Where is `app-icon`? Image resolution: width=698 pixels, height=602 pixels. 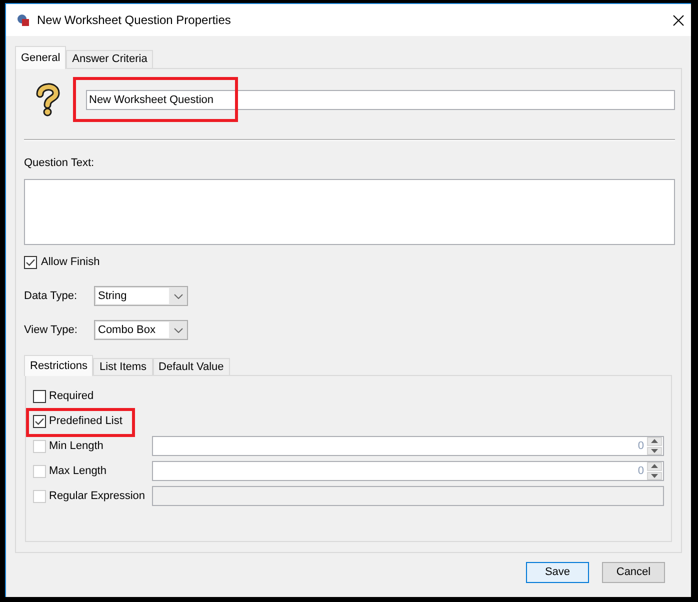
app-icon is located at coordinates (23, 20).